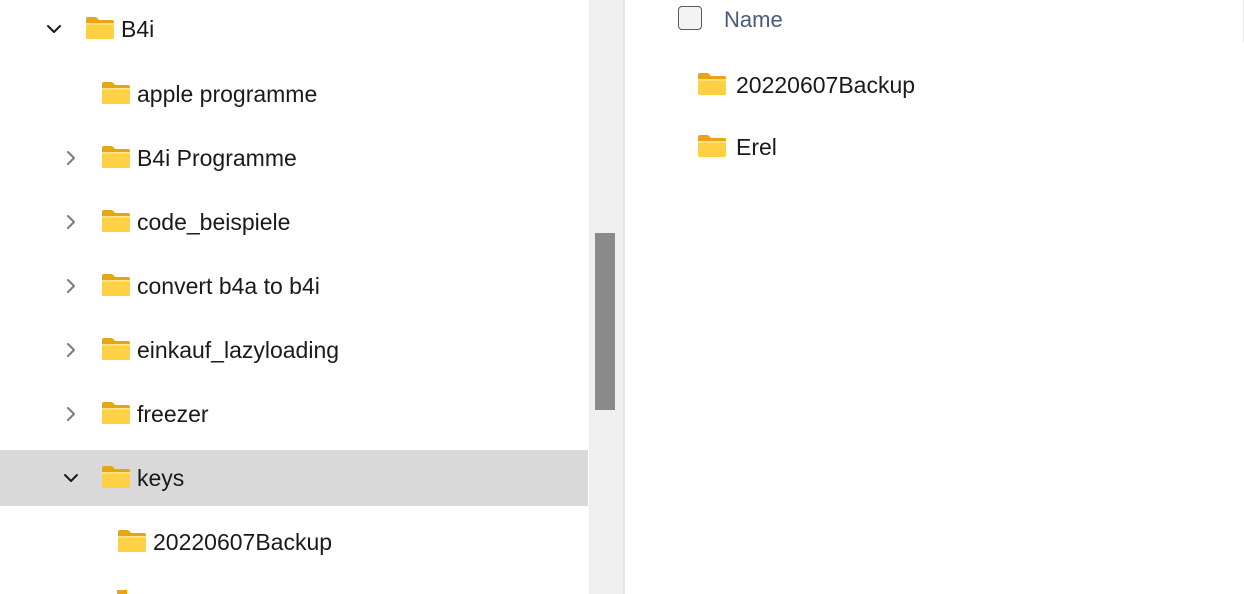 The image size is (1244, 594). Describe the element at coordinates (161, 478) in the screenshot. I see `tree-item-label: keys` at that location.